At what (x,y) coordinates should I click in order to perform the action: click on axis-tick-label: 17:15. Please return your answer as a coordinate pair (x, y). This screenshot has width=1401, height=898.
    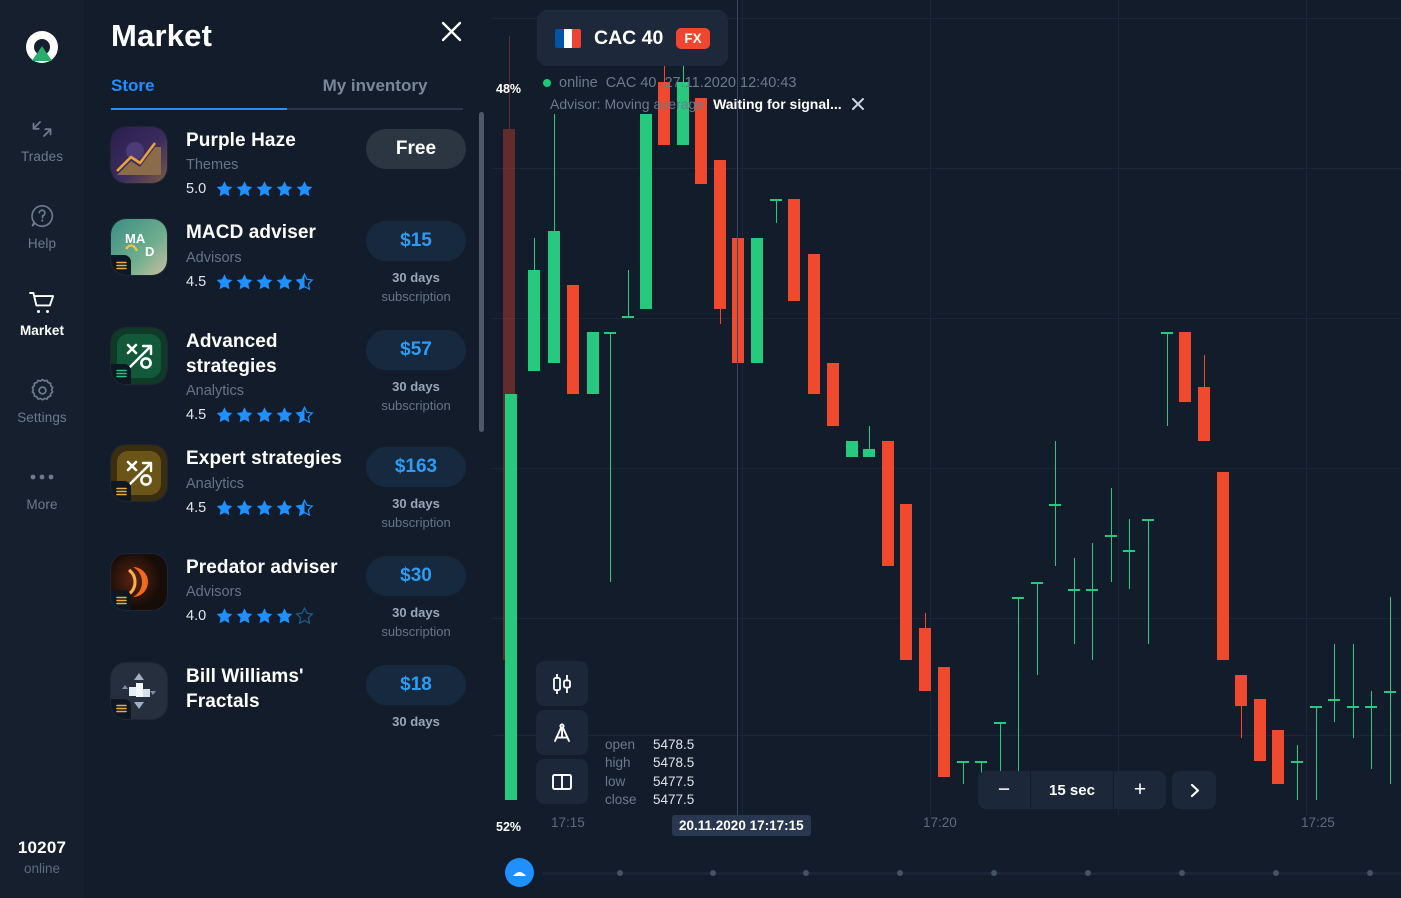
    Looking at the image, I should click on (568, 822).